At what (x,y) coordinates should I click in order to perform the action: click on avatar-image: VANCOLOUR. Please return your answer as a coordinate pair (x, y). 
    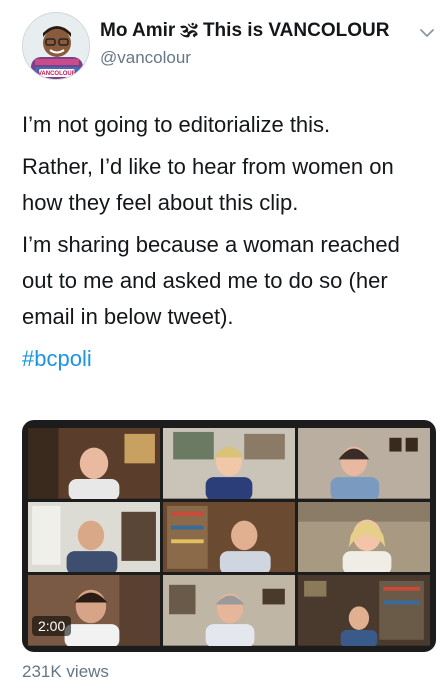
    Looking at the image, I should click on (56, 46).